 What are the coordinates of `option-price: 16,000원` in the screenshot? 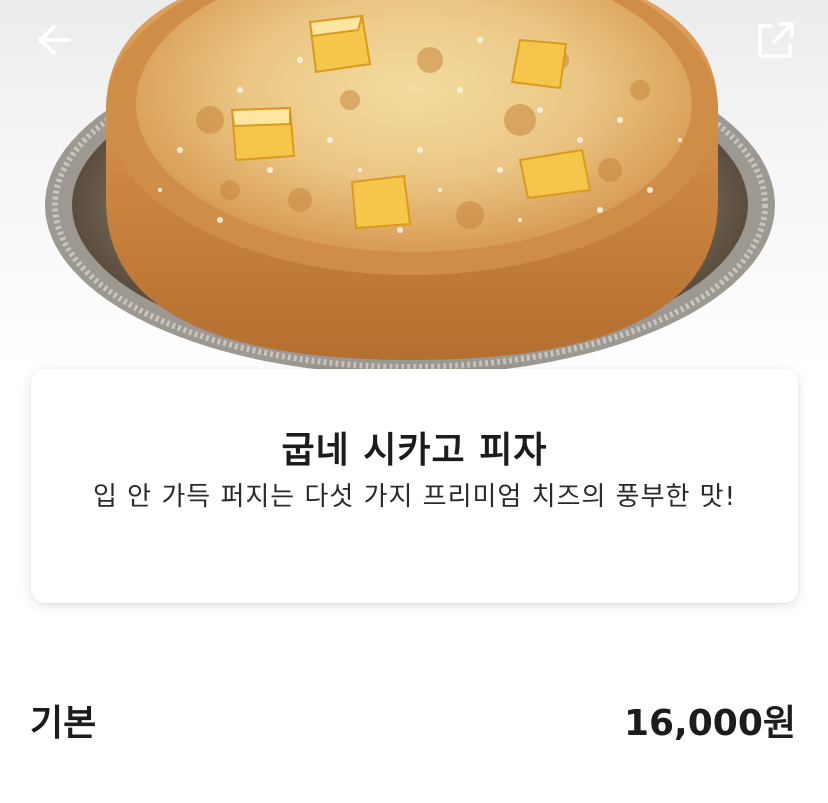 It's located at (709, 723).